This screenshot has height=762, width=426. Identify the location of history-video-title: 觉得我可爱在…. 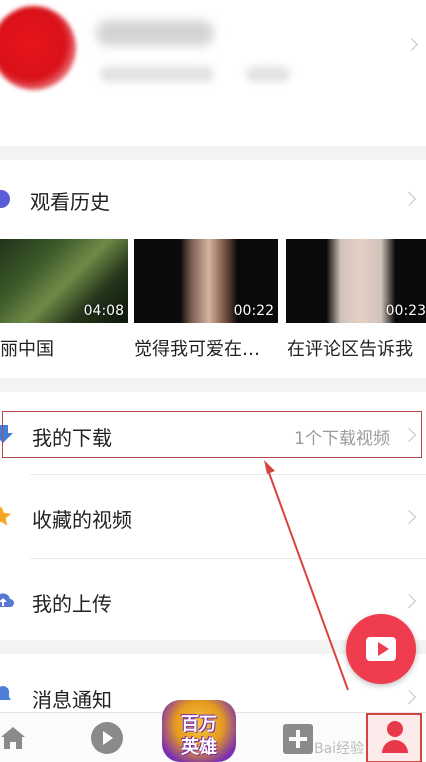
(206, 348).